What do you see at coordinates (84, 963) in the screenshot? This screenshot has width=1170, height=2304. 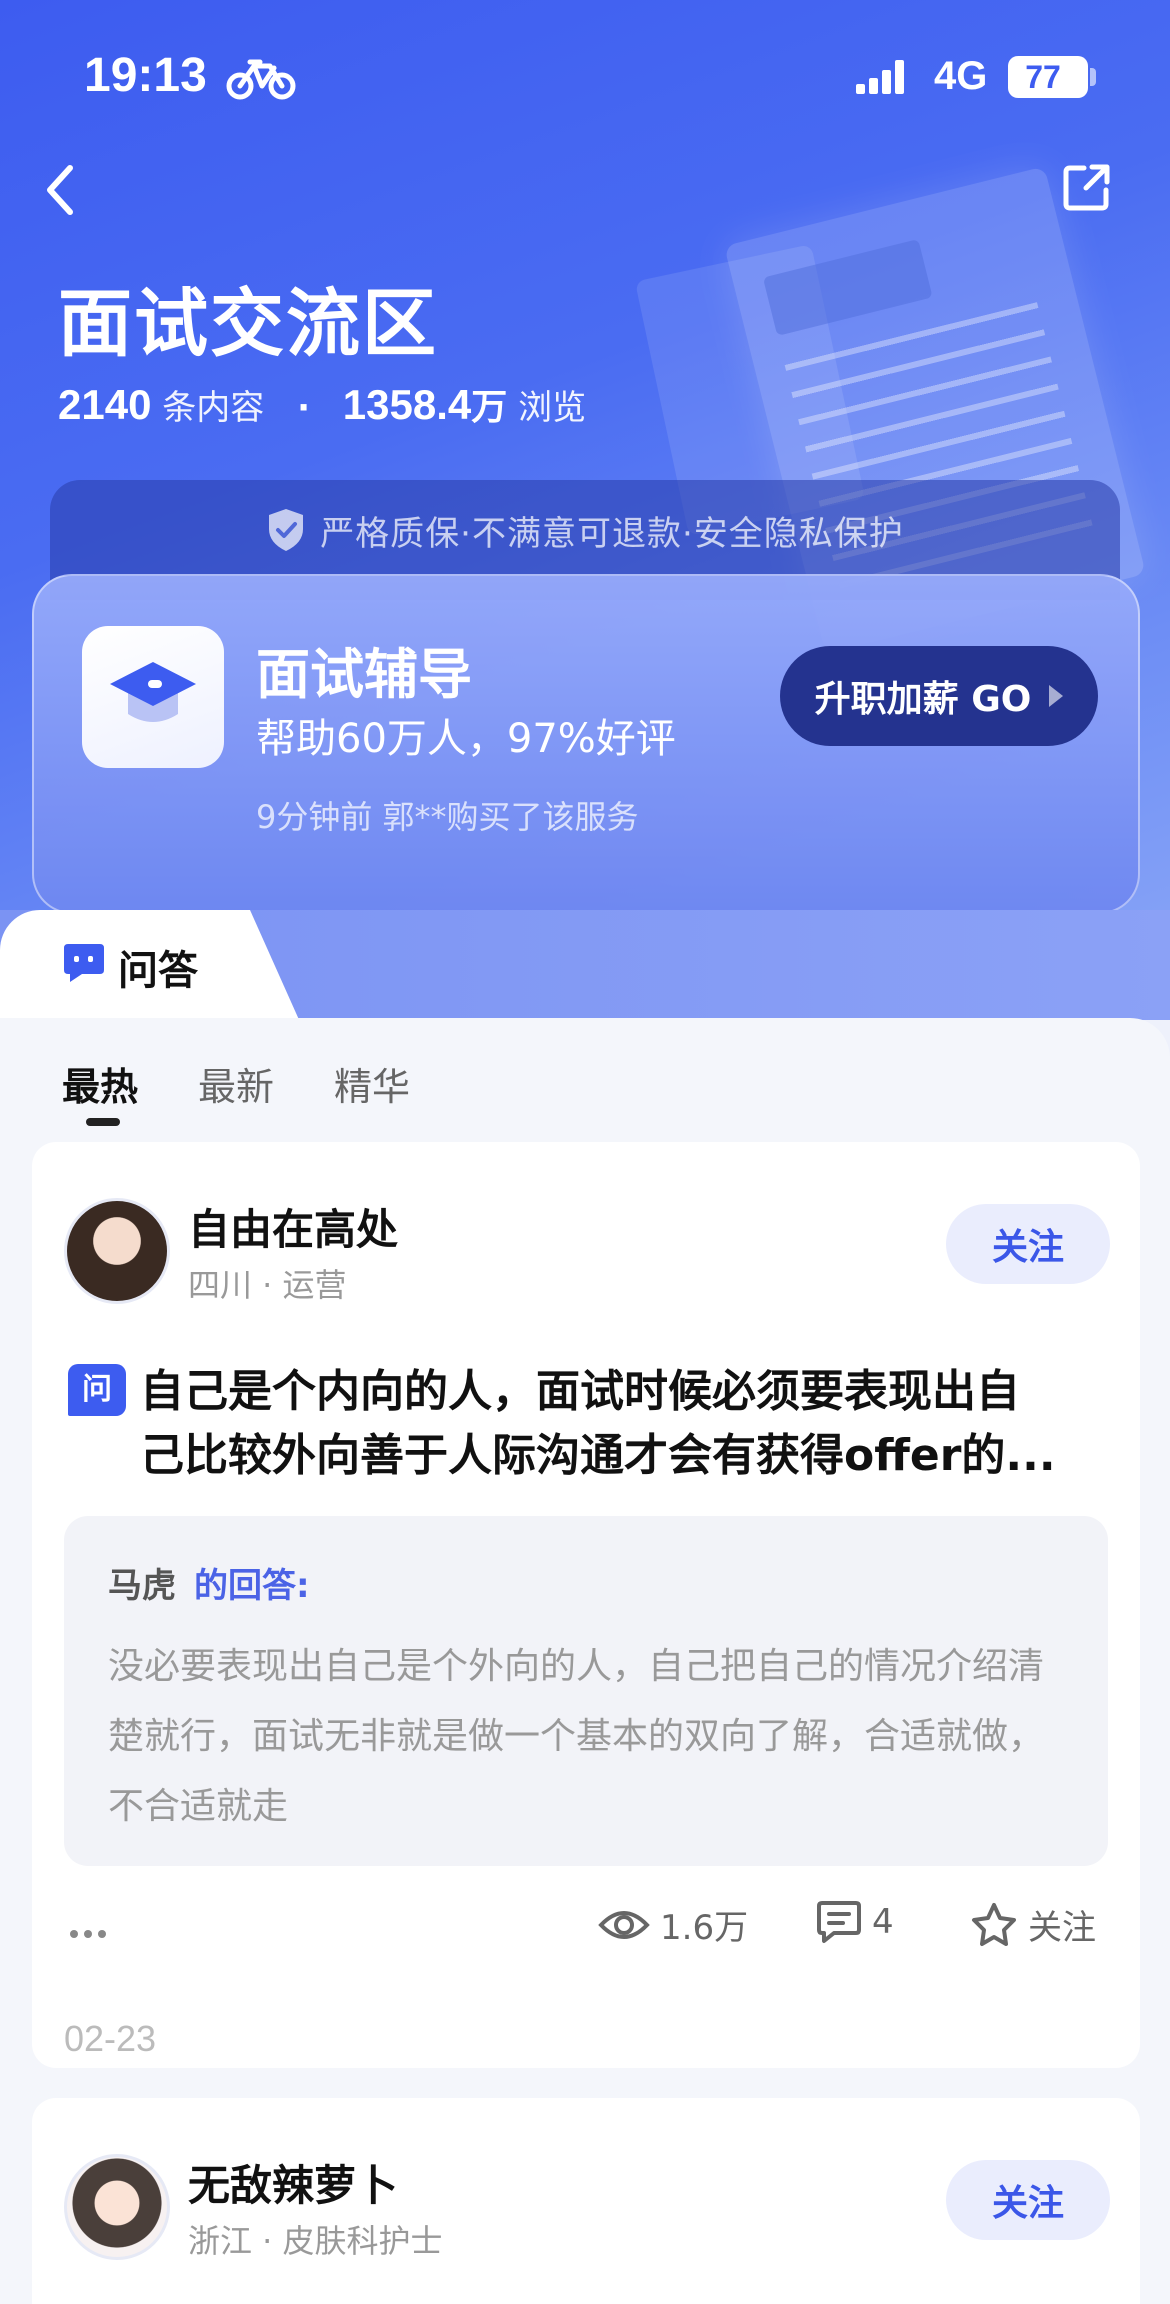 I see `chat-bubble-icon` at bounding box center [84, 963].